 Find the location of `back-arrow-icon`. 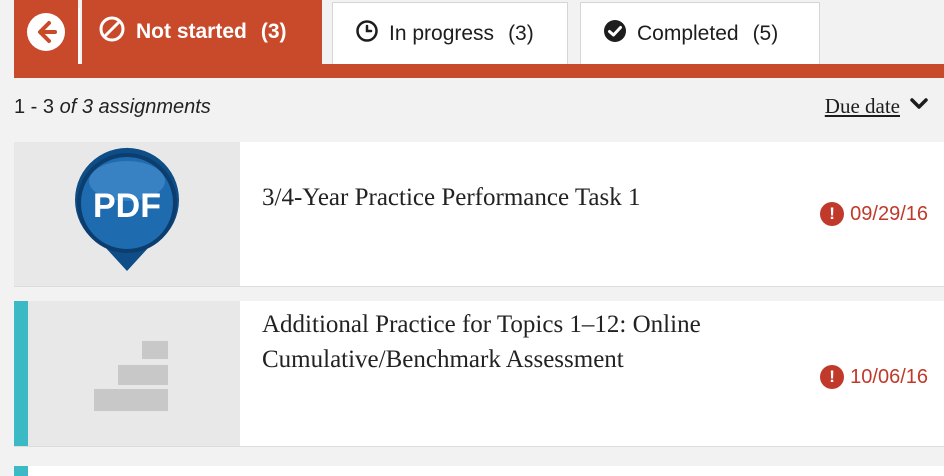

back-arrow-icon is located at coordinates (46, 32).